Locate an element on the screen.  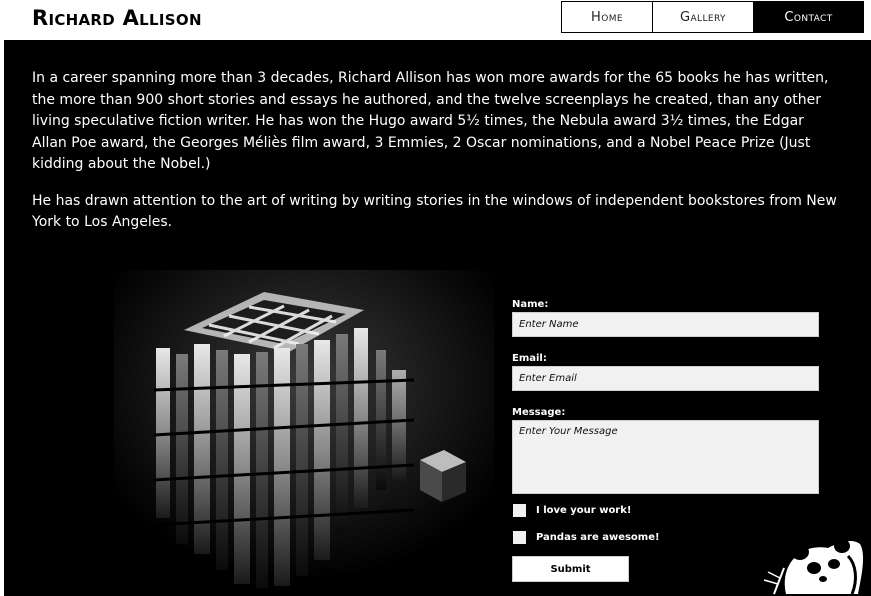
pandas-checkbox is located at coordinates (519, 537).